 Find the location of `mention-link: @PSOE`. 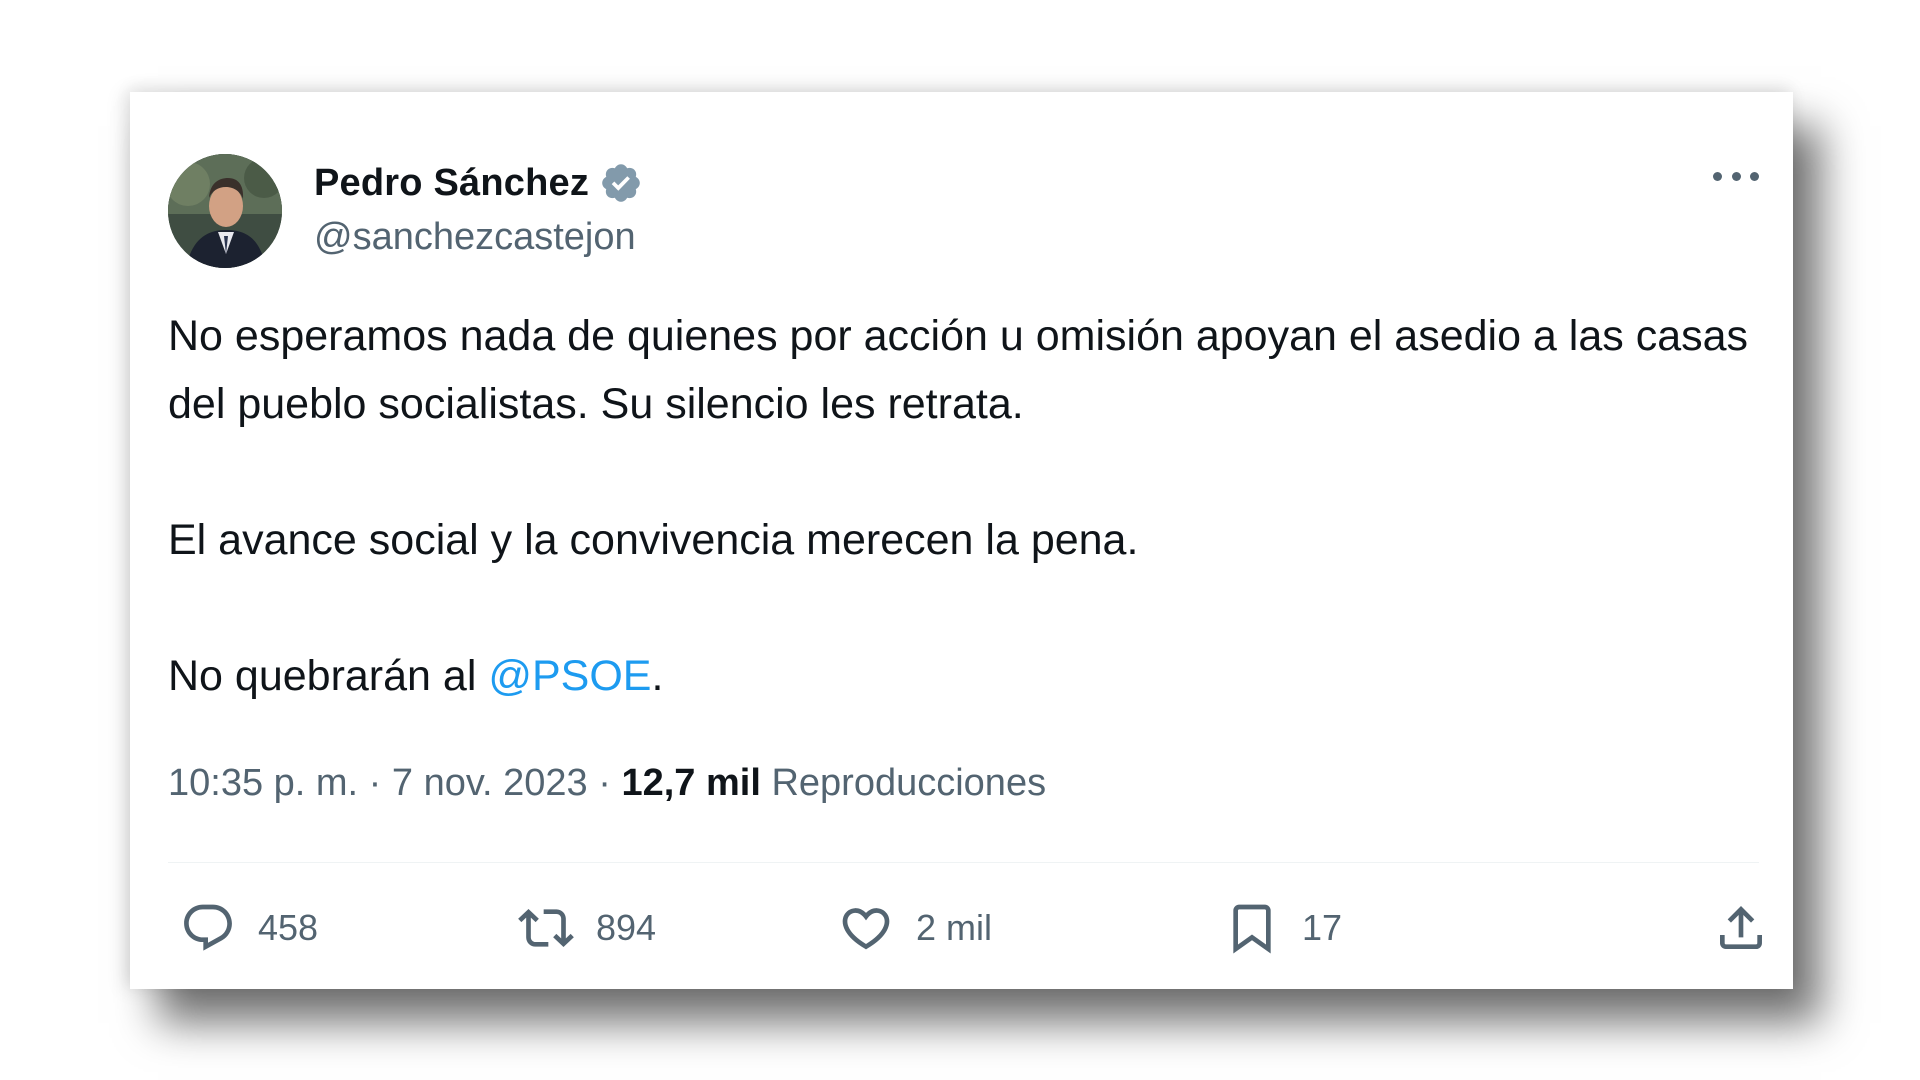

mention-link: @PSOE is located at coordinates (569, 676).